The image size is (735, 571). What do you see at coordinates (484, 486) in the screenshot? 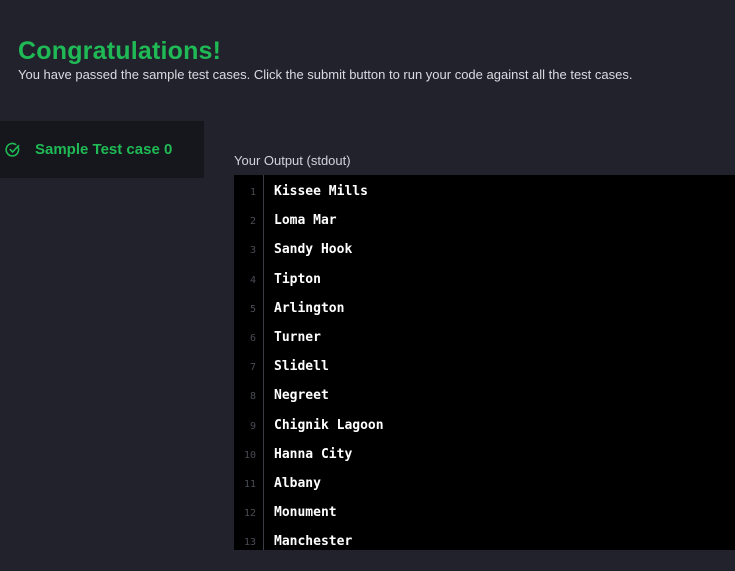
I see `output-line: 11 Albany` at bounding box center [484, 486].